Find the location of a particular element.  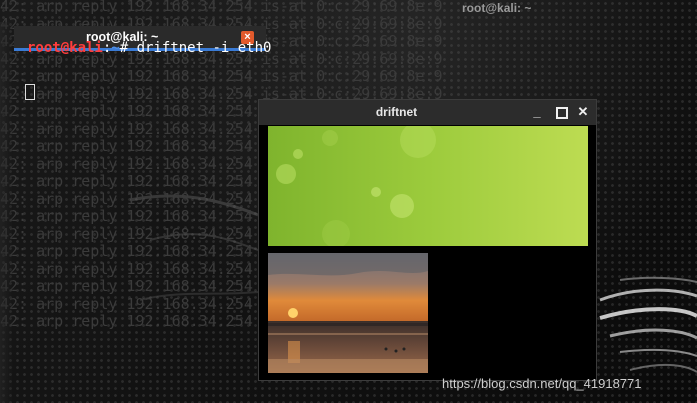

maximize-icon is located at coordinates (561, 112).